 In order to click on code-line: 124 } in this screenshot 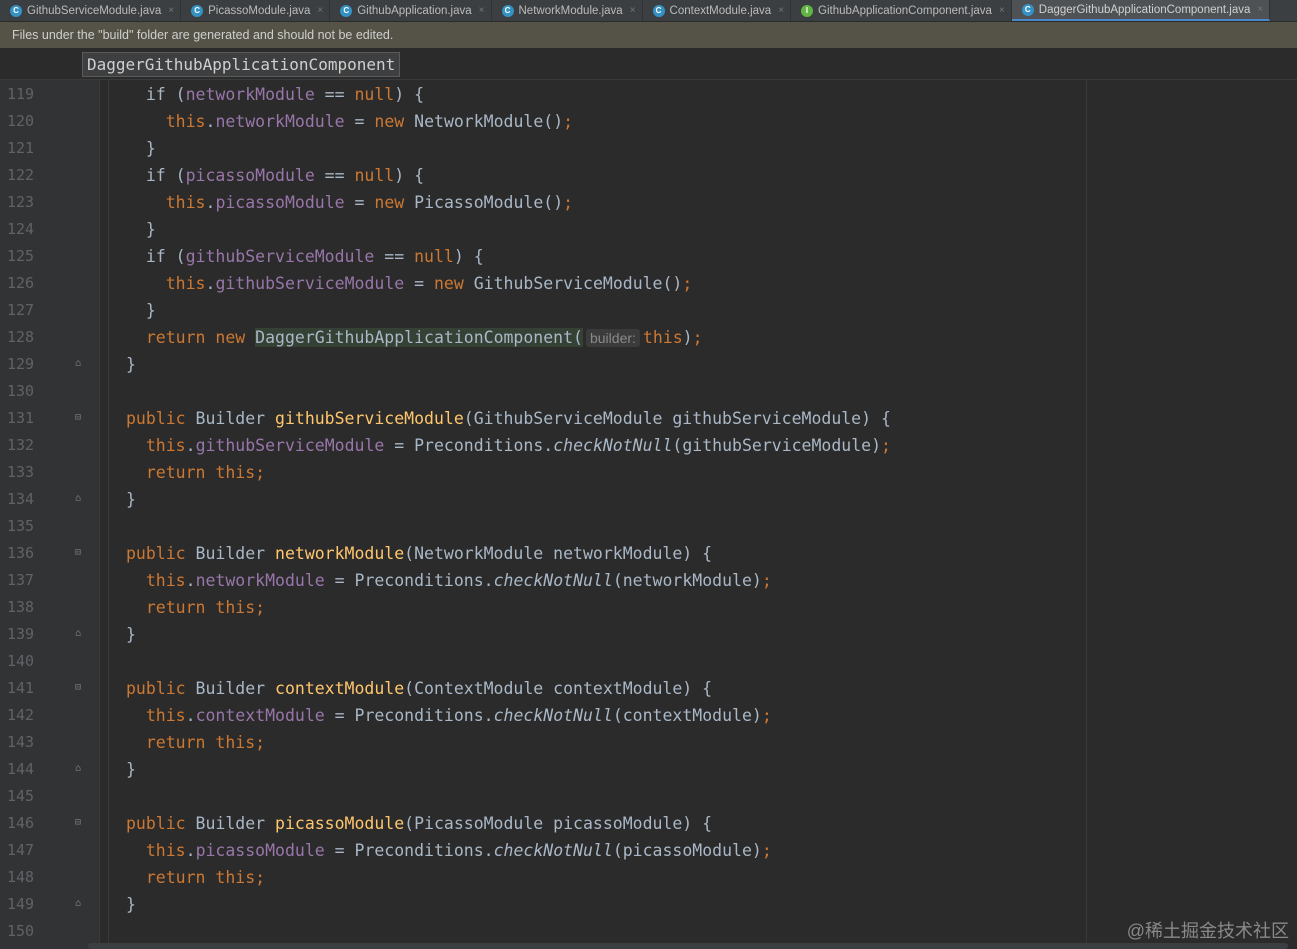, I will do `click(648, 229)`.